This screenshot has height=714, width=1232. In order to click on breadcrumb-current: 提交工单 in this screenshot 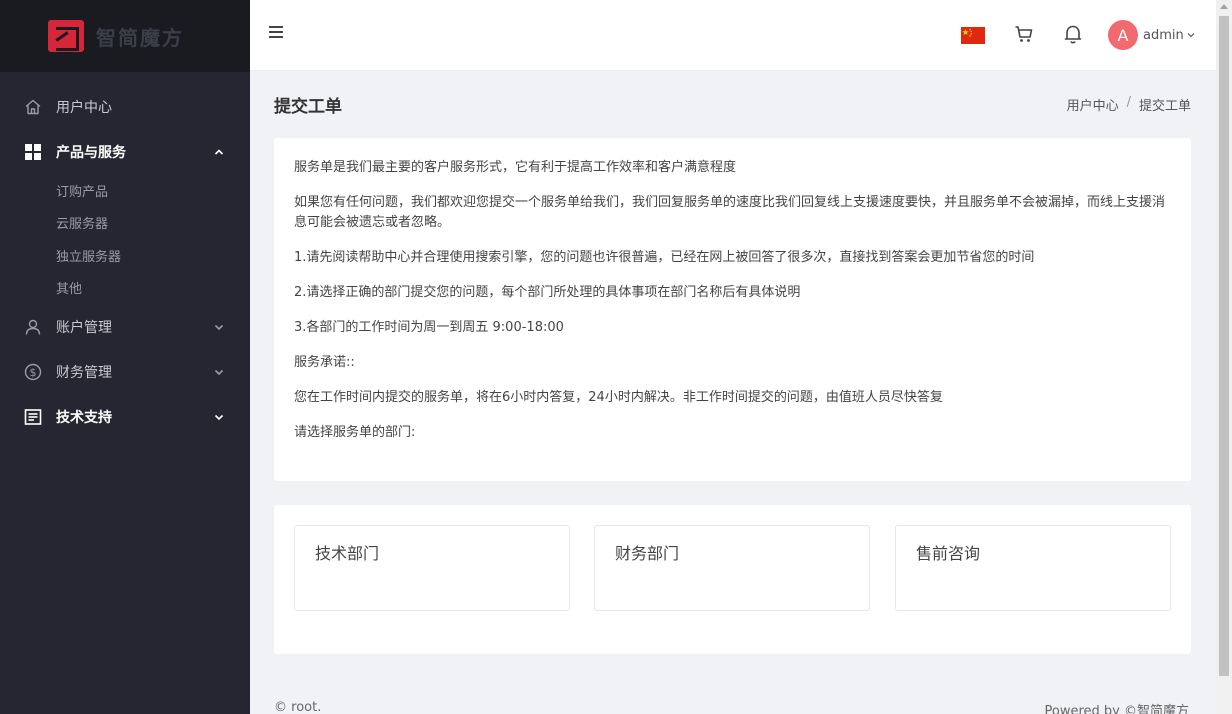, I will do `click(1164, 106)`.